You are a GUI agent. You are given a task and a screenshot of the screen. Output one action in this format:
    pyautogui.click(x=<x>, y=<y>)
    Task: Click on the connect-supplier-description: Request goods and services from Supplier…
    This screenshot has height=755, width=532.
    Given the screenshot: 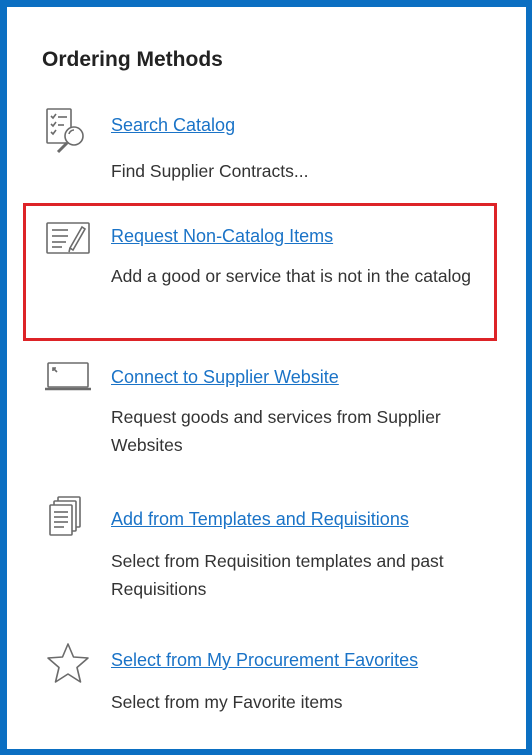 What is the action you would take?
    pyautogui.click(x=276, y=431)
    